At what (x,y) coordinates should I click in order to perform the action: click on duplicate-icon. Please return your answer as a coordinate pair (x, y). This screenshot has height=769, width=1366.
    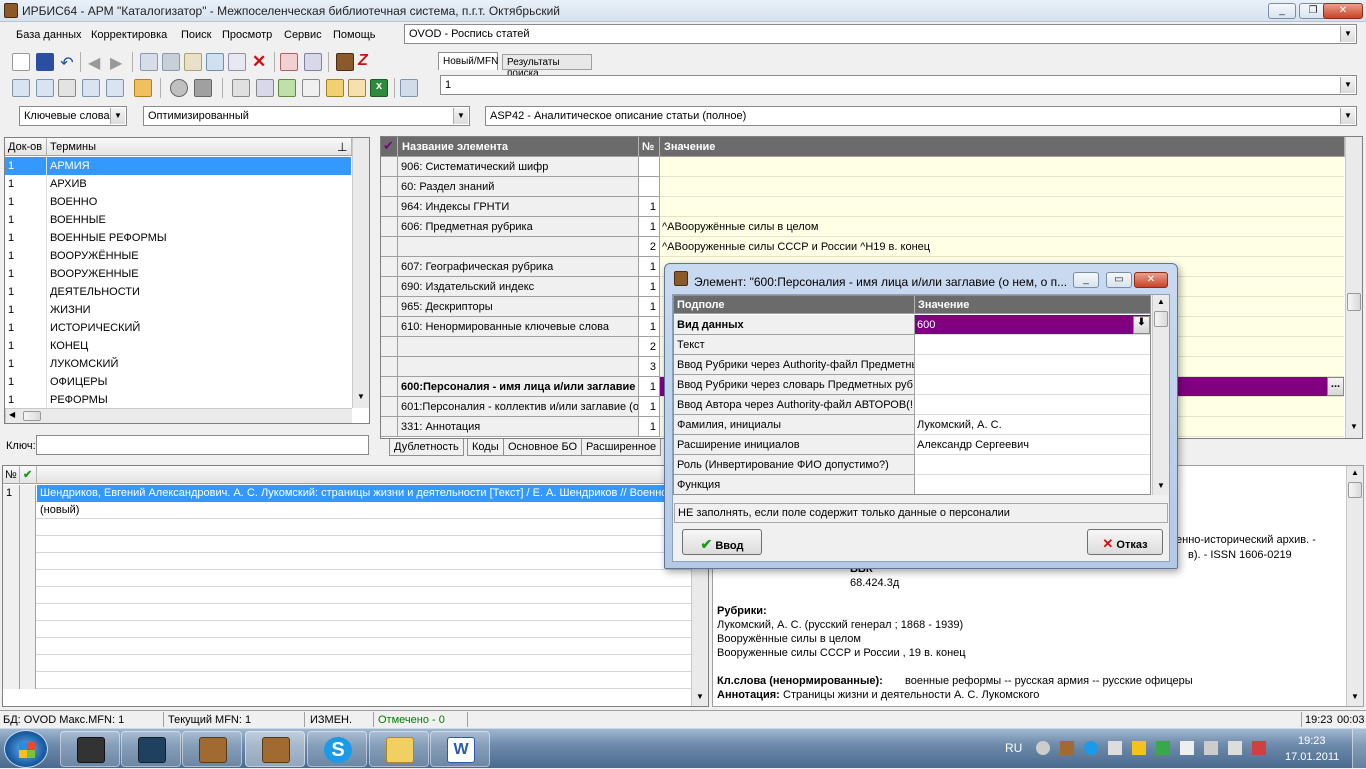
    Looking at the image, I should click on (193, 62).